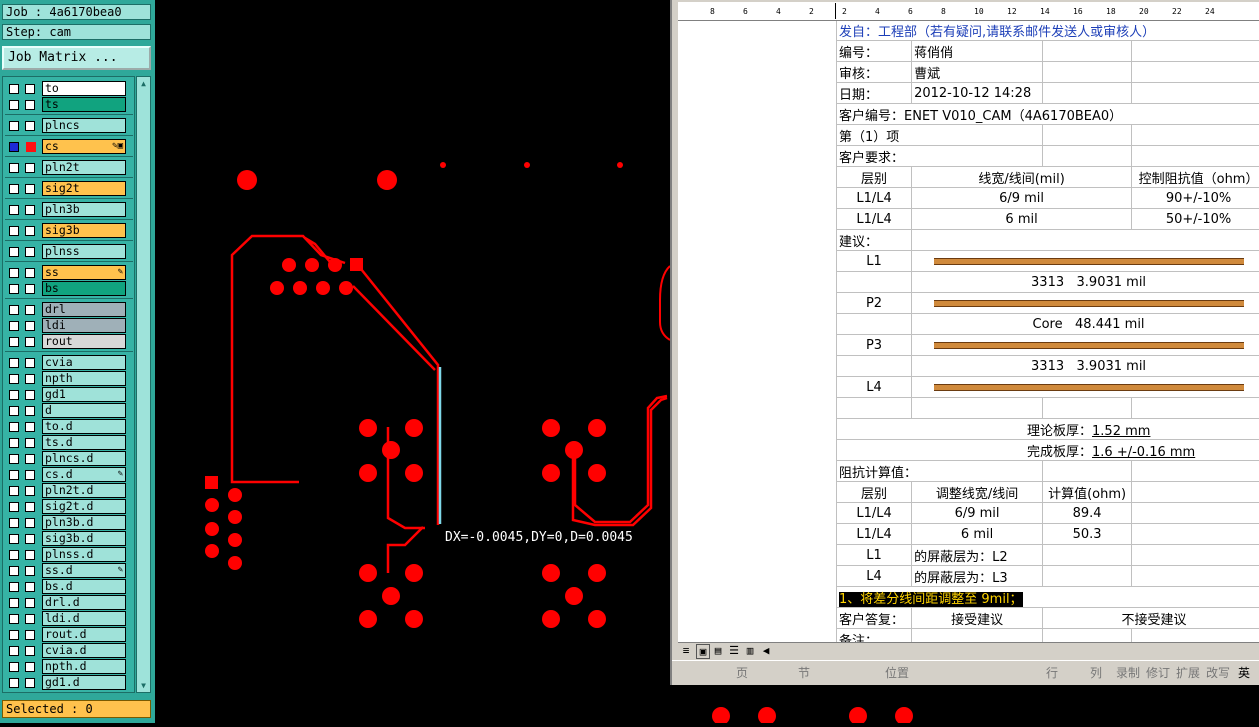 Image resolution: width=1259 pixels, height=727 pixels. Describe the element at coordinates (69, 411) in the screenshot. I see `layer-row-d: d` at that location.